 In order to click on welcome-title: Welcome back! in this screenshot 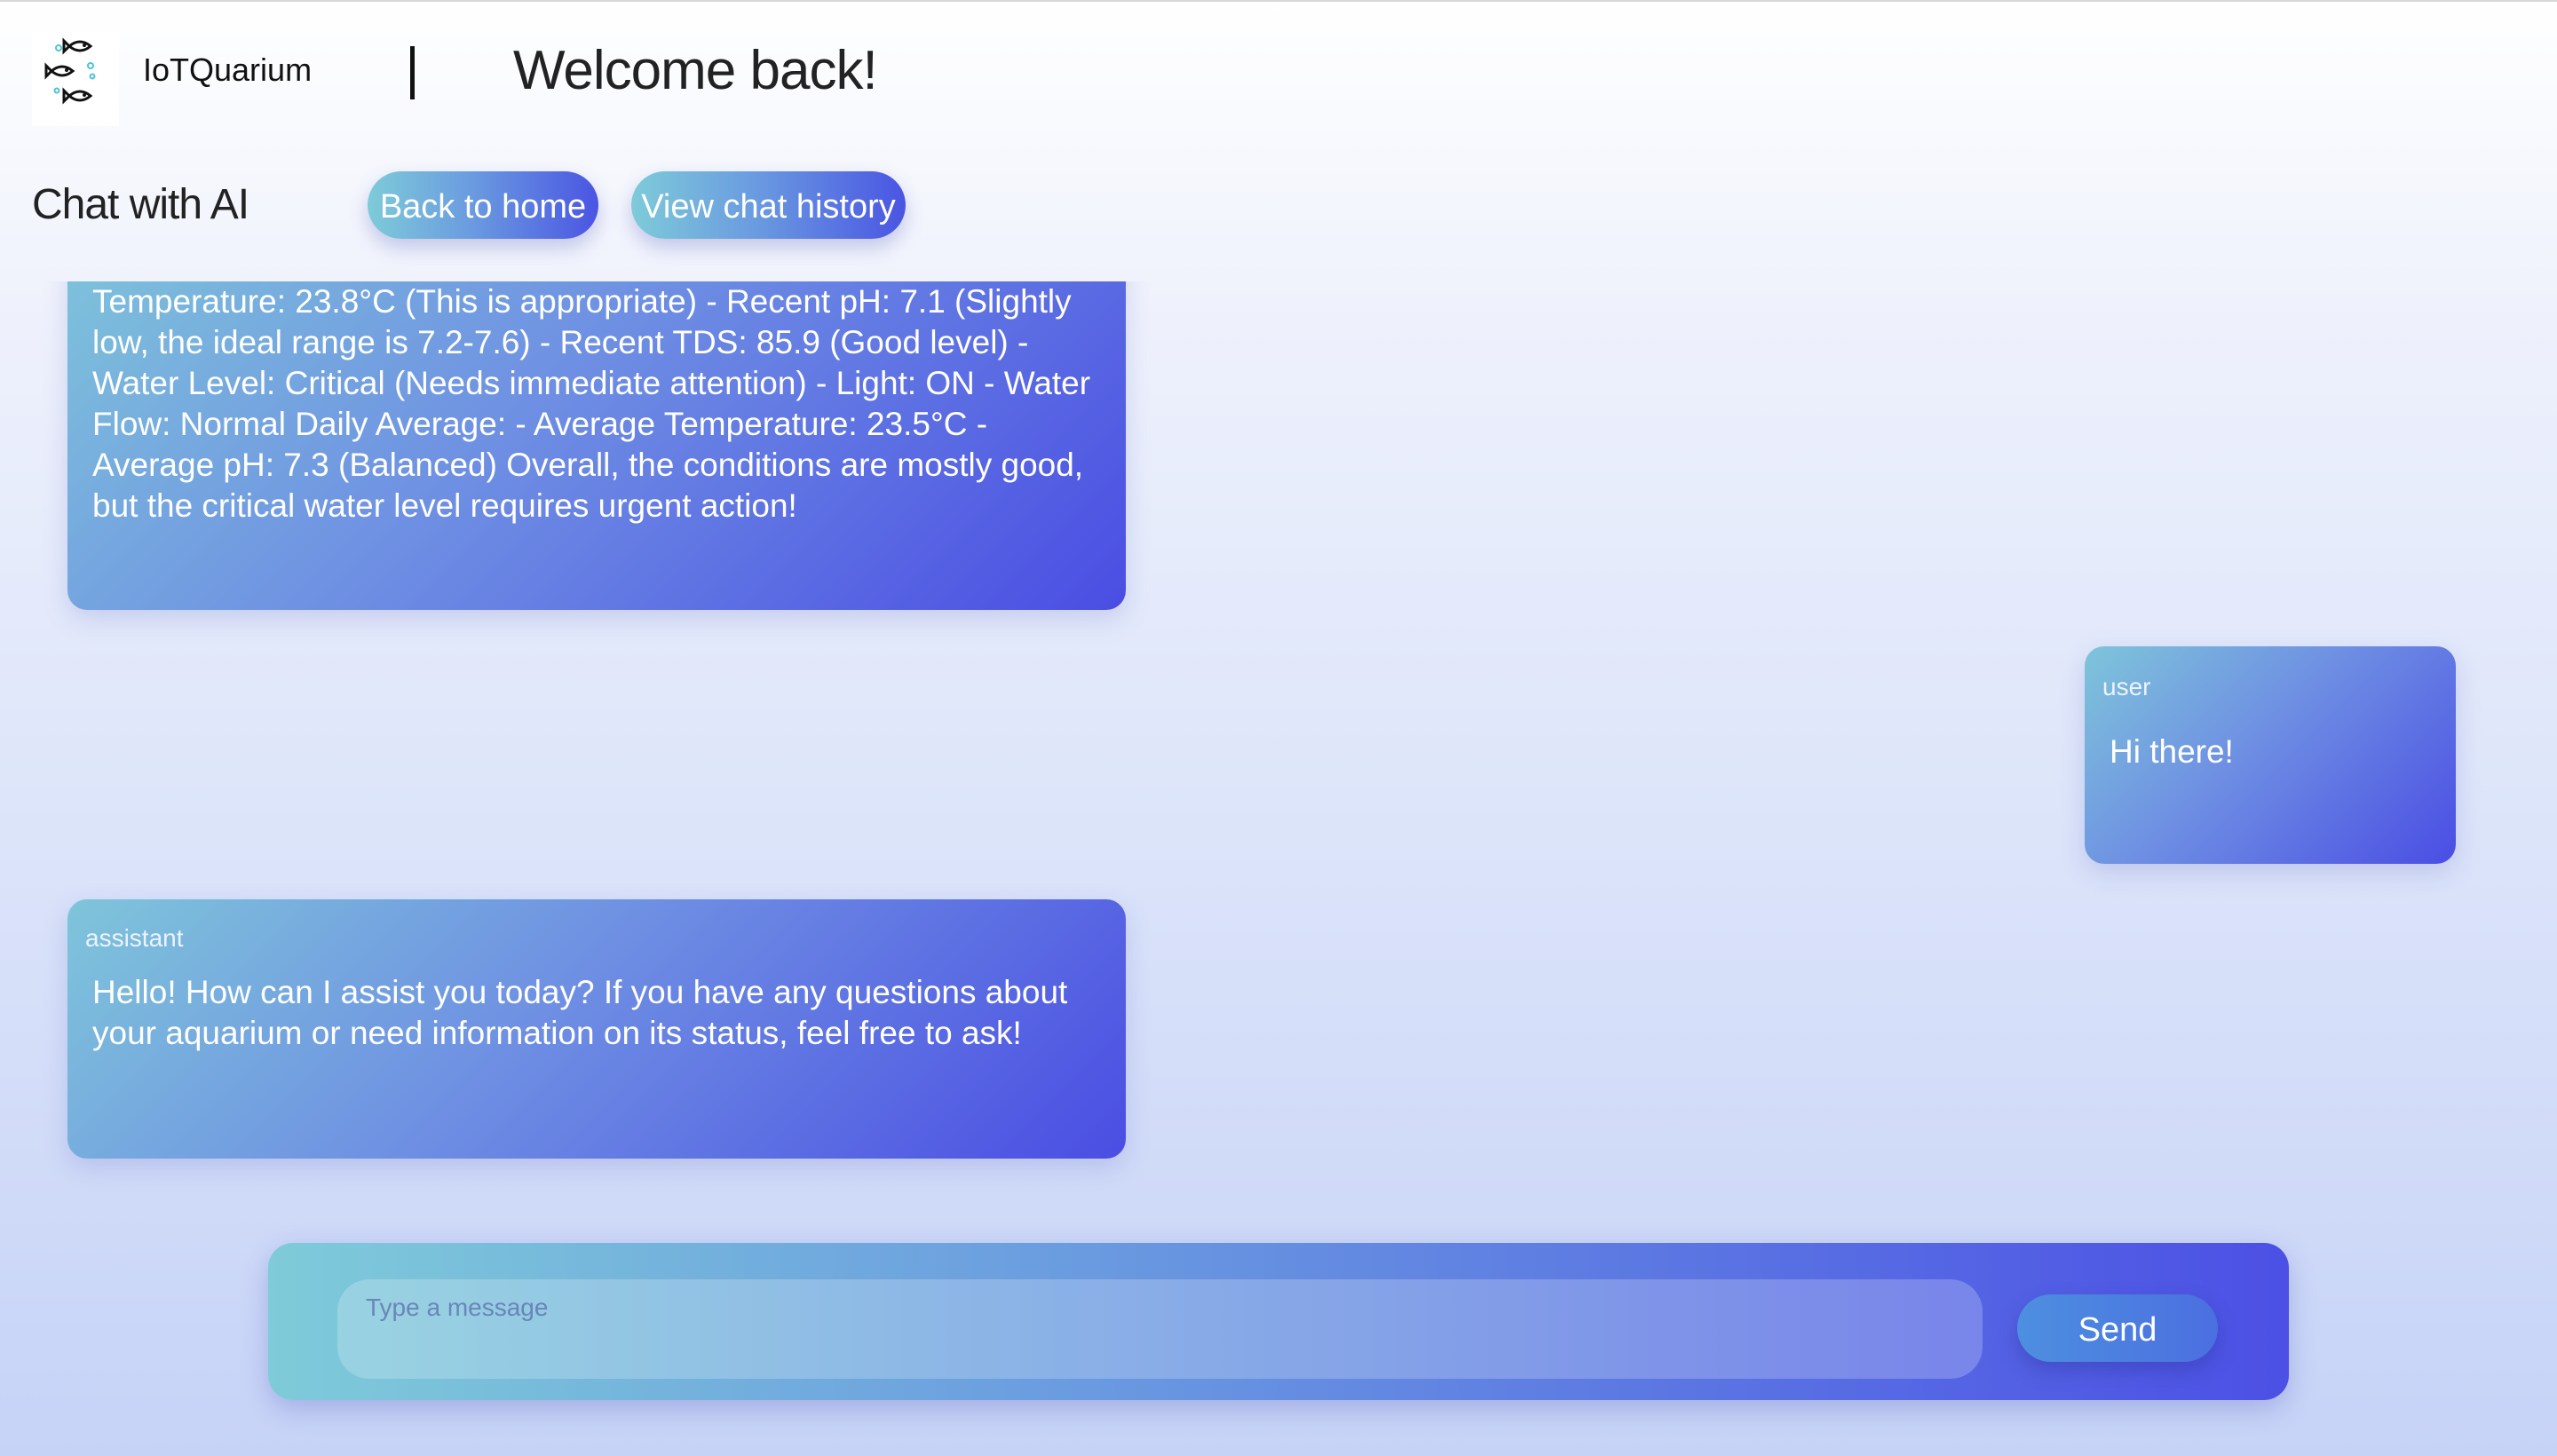, I will do `click(695, 70)`.